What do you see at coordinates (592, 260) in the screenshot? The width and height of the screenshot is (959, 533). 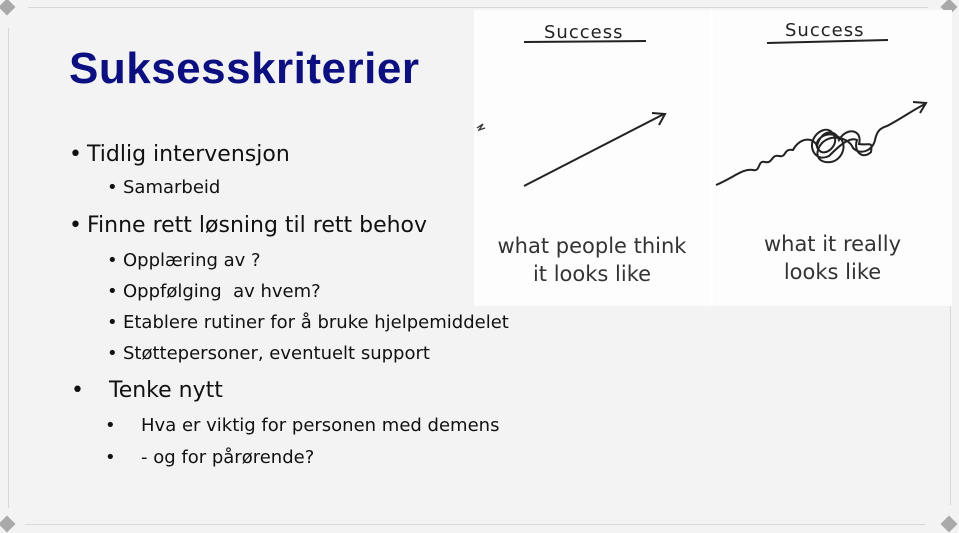 I see `panel-caption: what people think it looks like` at bounding box center [592, 260].